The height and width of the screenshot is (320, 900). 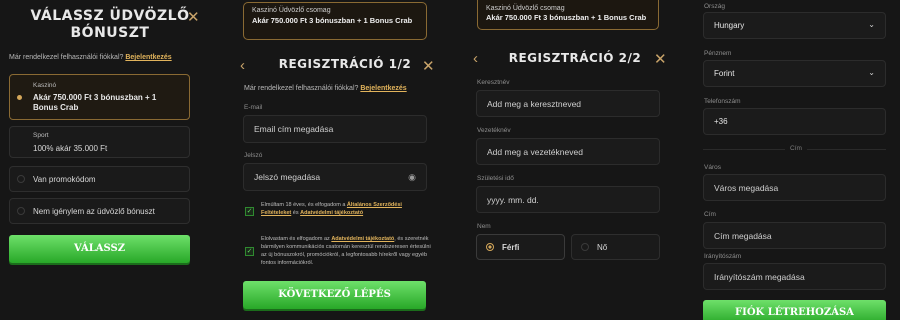 What do you see at coordinates (723, 256) in the screenshot?
I see `zip-label: Irányítószám` at bounding box center [723, 256].